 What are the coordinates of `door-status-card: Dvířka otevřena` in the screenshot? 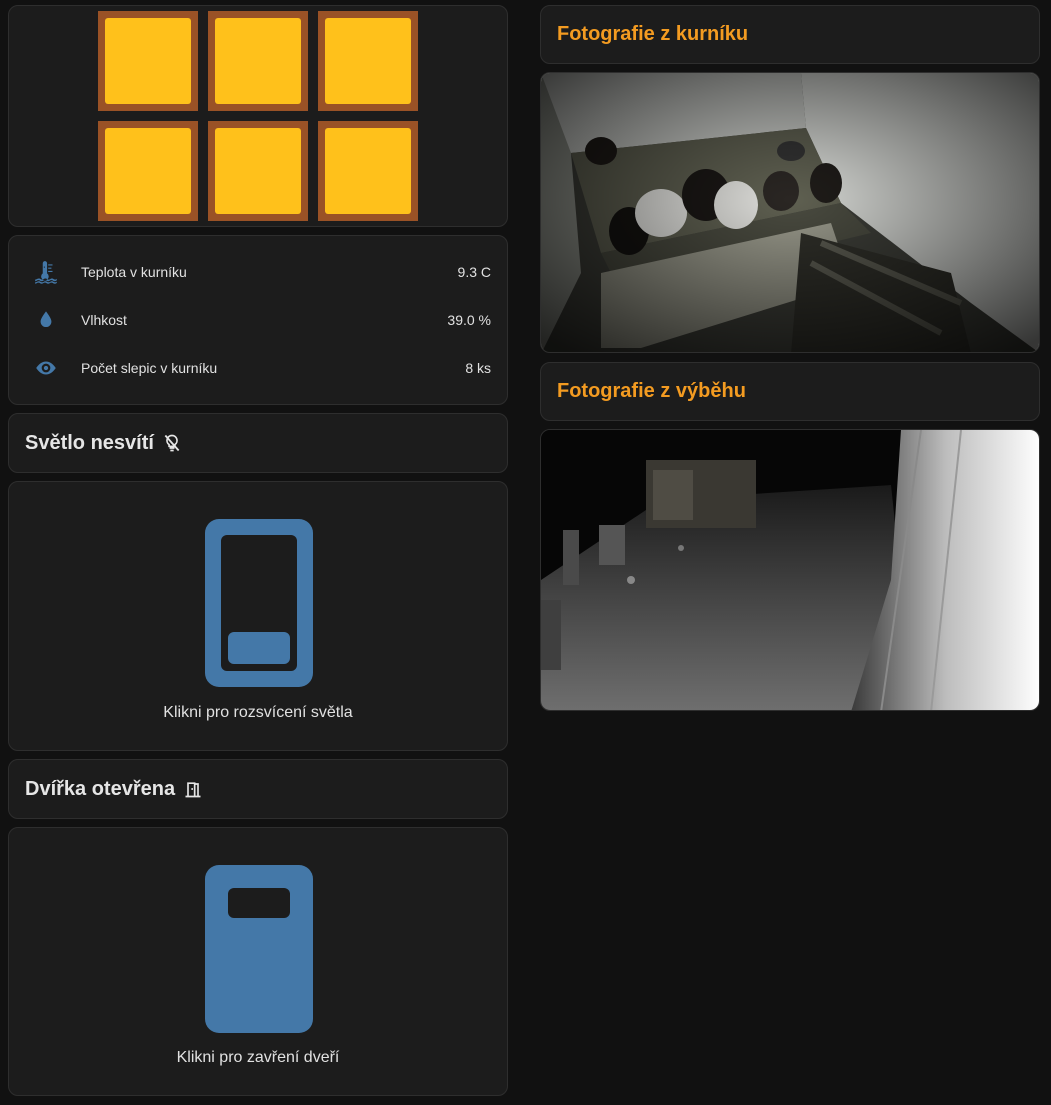 It's located at (258, 789).